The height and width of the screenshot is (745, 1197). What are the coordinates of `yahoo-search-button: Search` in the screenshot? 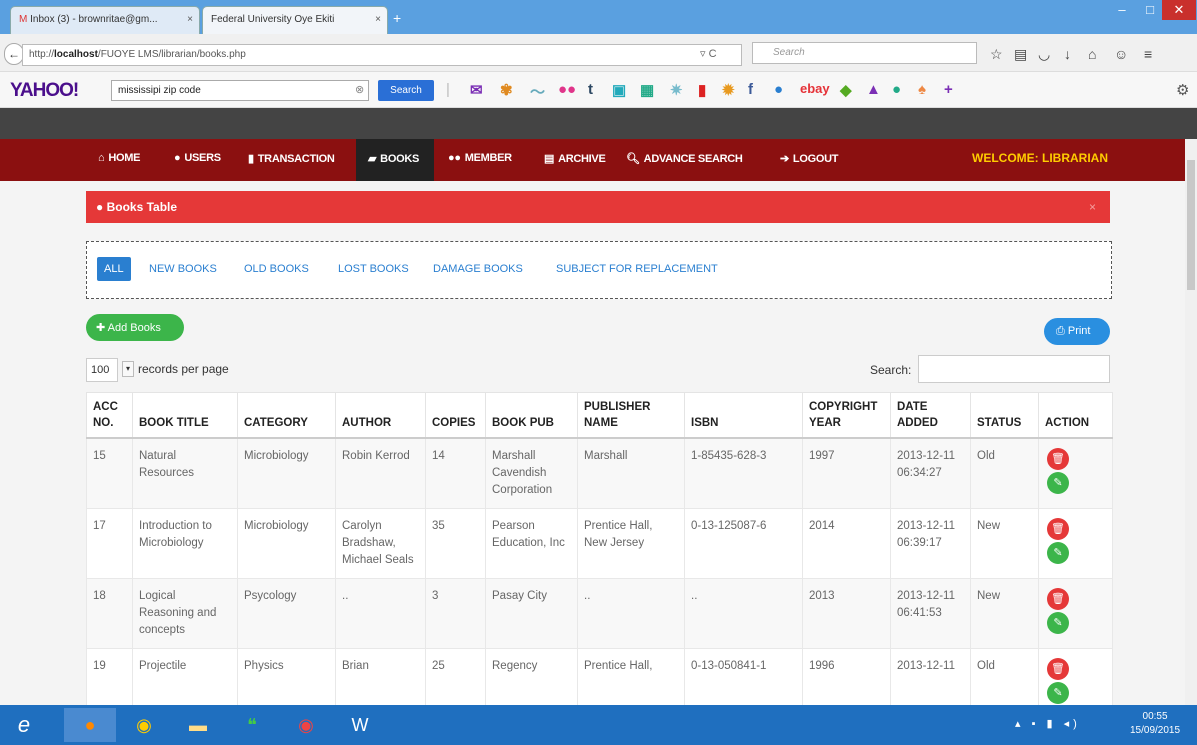 It's located at (406, 90).